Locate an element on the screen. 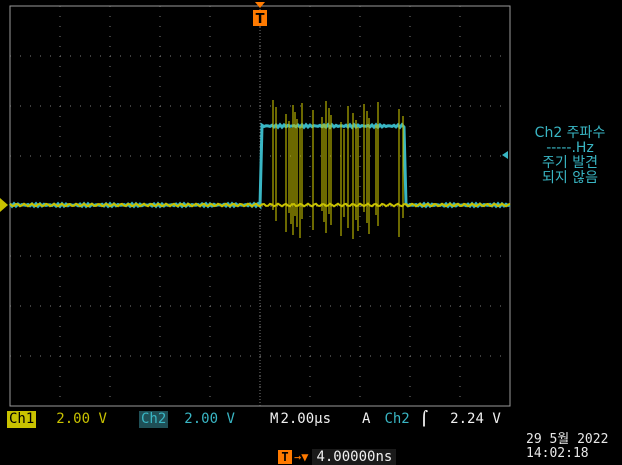 The image size is (622, 465). measurement-value: -----.Hz is located at coordinates (570, 148).